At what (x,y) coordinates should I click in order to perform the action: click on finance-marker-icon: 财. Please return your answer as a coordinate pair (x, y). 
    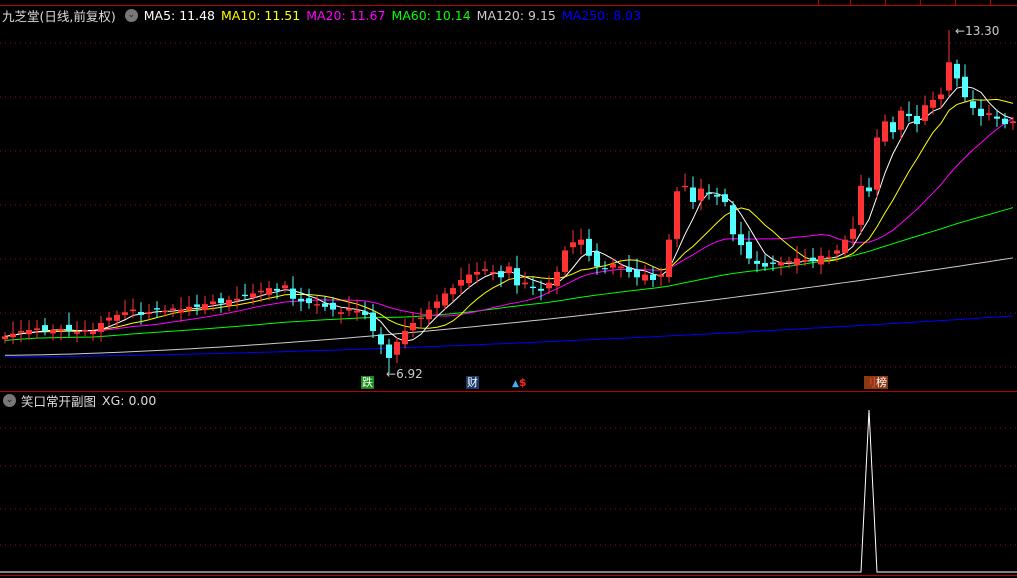
    Looking at the image, I should click on (472, 382).